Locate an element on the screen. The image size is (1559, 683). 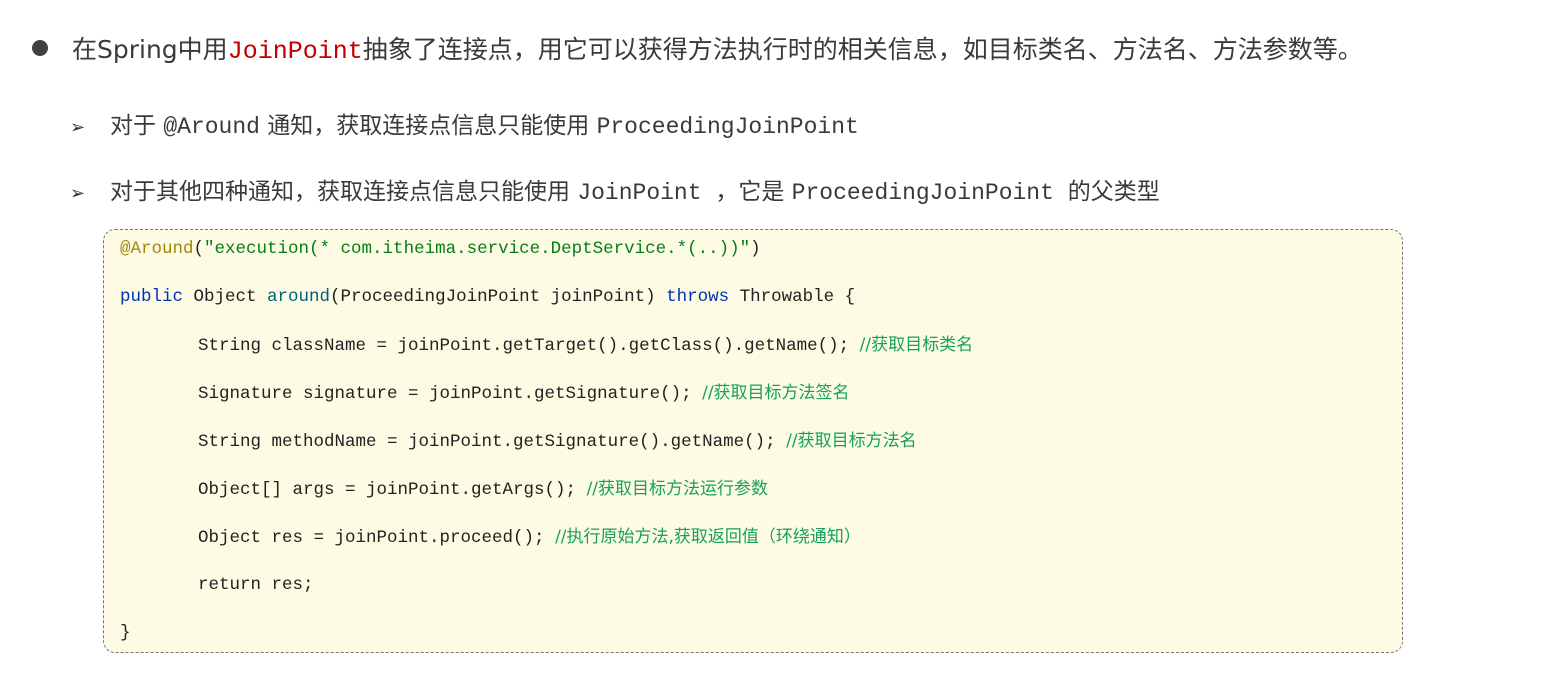
code-token-pl: ( is located at coordinates (199, 249).